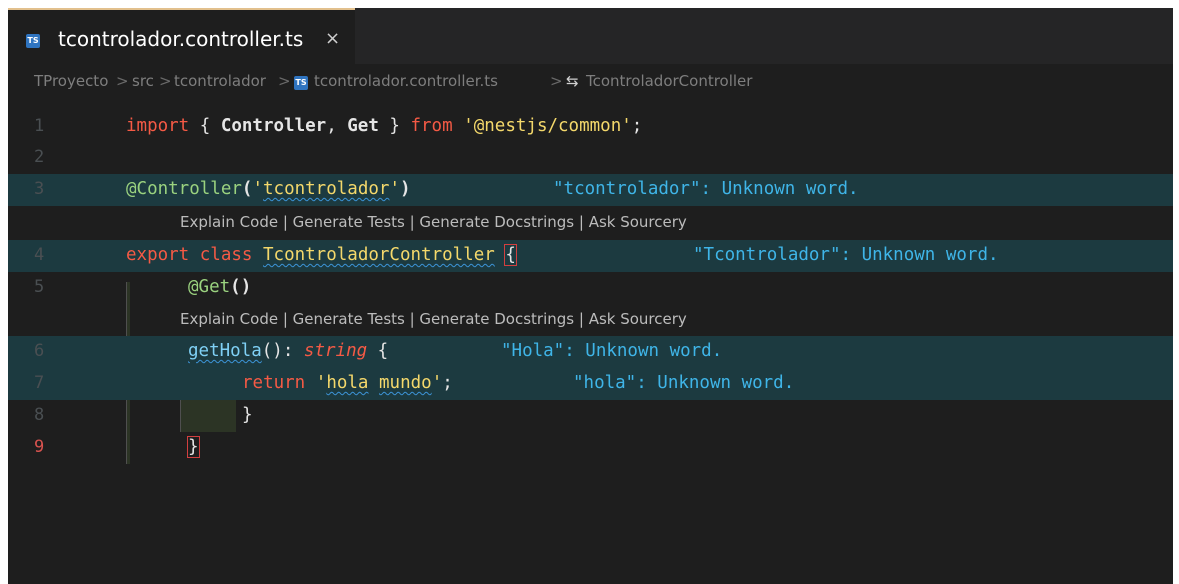 This screenshot has width=1179, height=584. Describe the element at coordinates (335, 351) in the screenshot. I see `type-annotation: string` at that location.